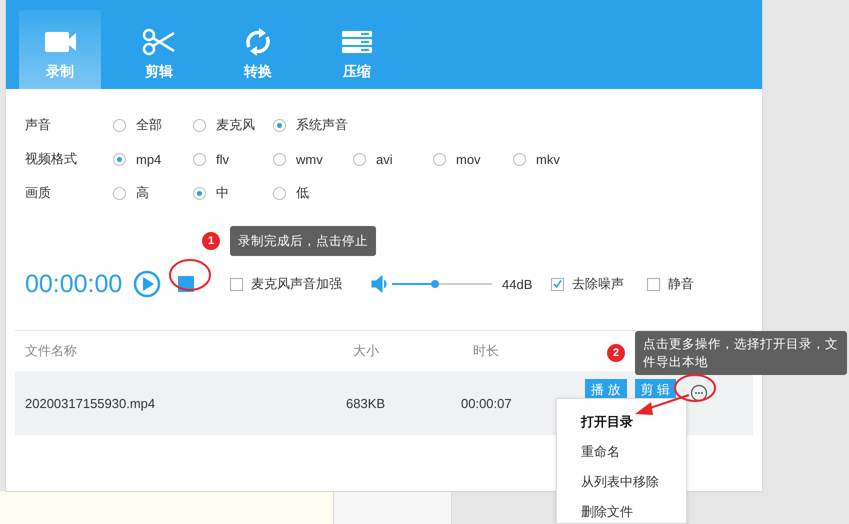 The image size is (849, 524). What do you see at coordinates (487, 403) in the screenshot?
I see `table-cell-text: 00:00:07` at bounding box center [487, 403].